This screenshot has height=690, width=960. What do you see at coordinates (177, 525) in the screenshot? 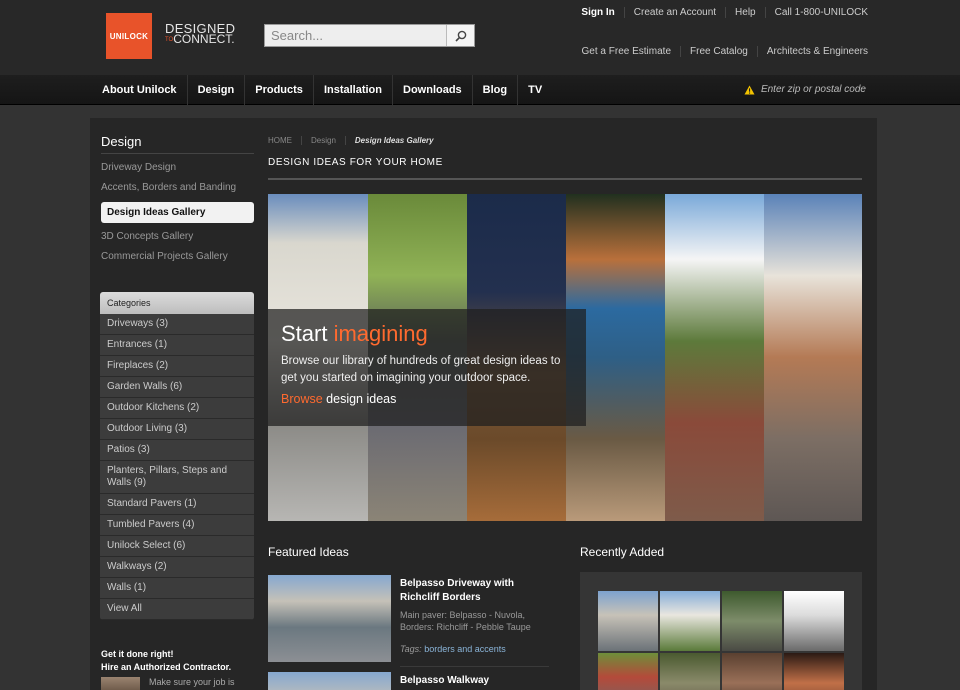
I see `category-item: Tumbled Pavers (4)` at bounding box center [177, 525].